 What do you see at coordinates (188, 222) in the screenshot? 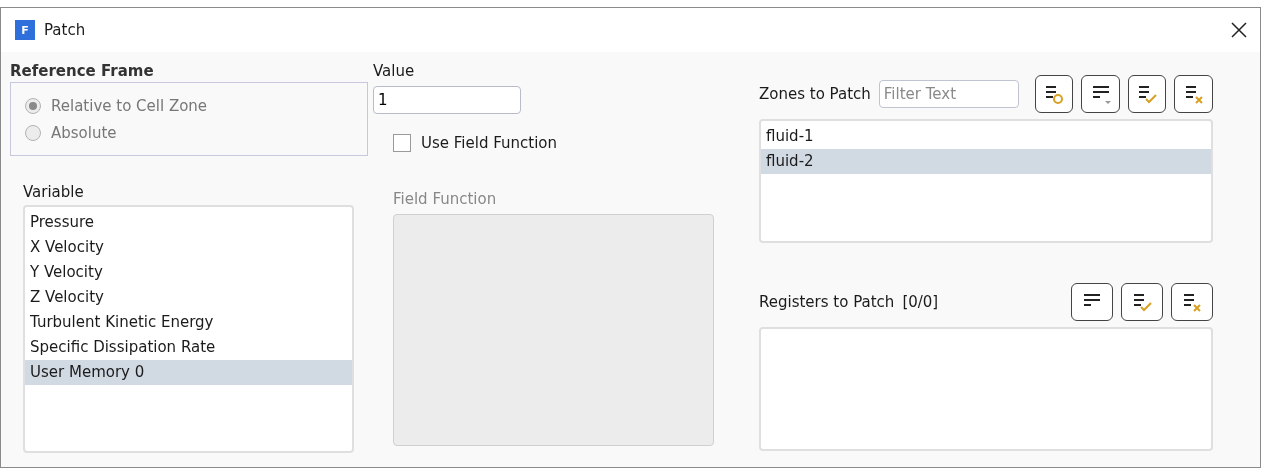
I see `list-item: Pressure` at bounding box center [188, 222].